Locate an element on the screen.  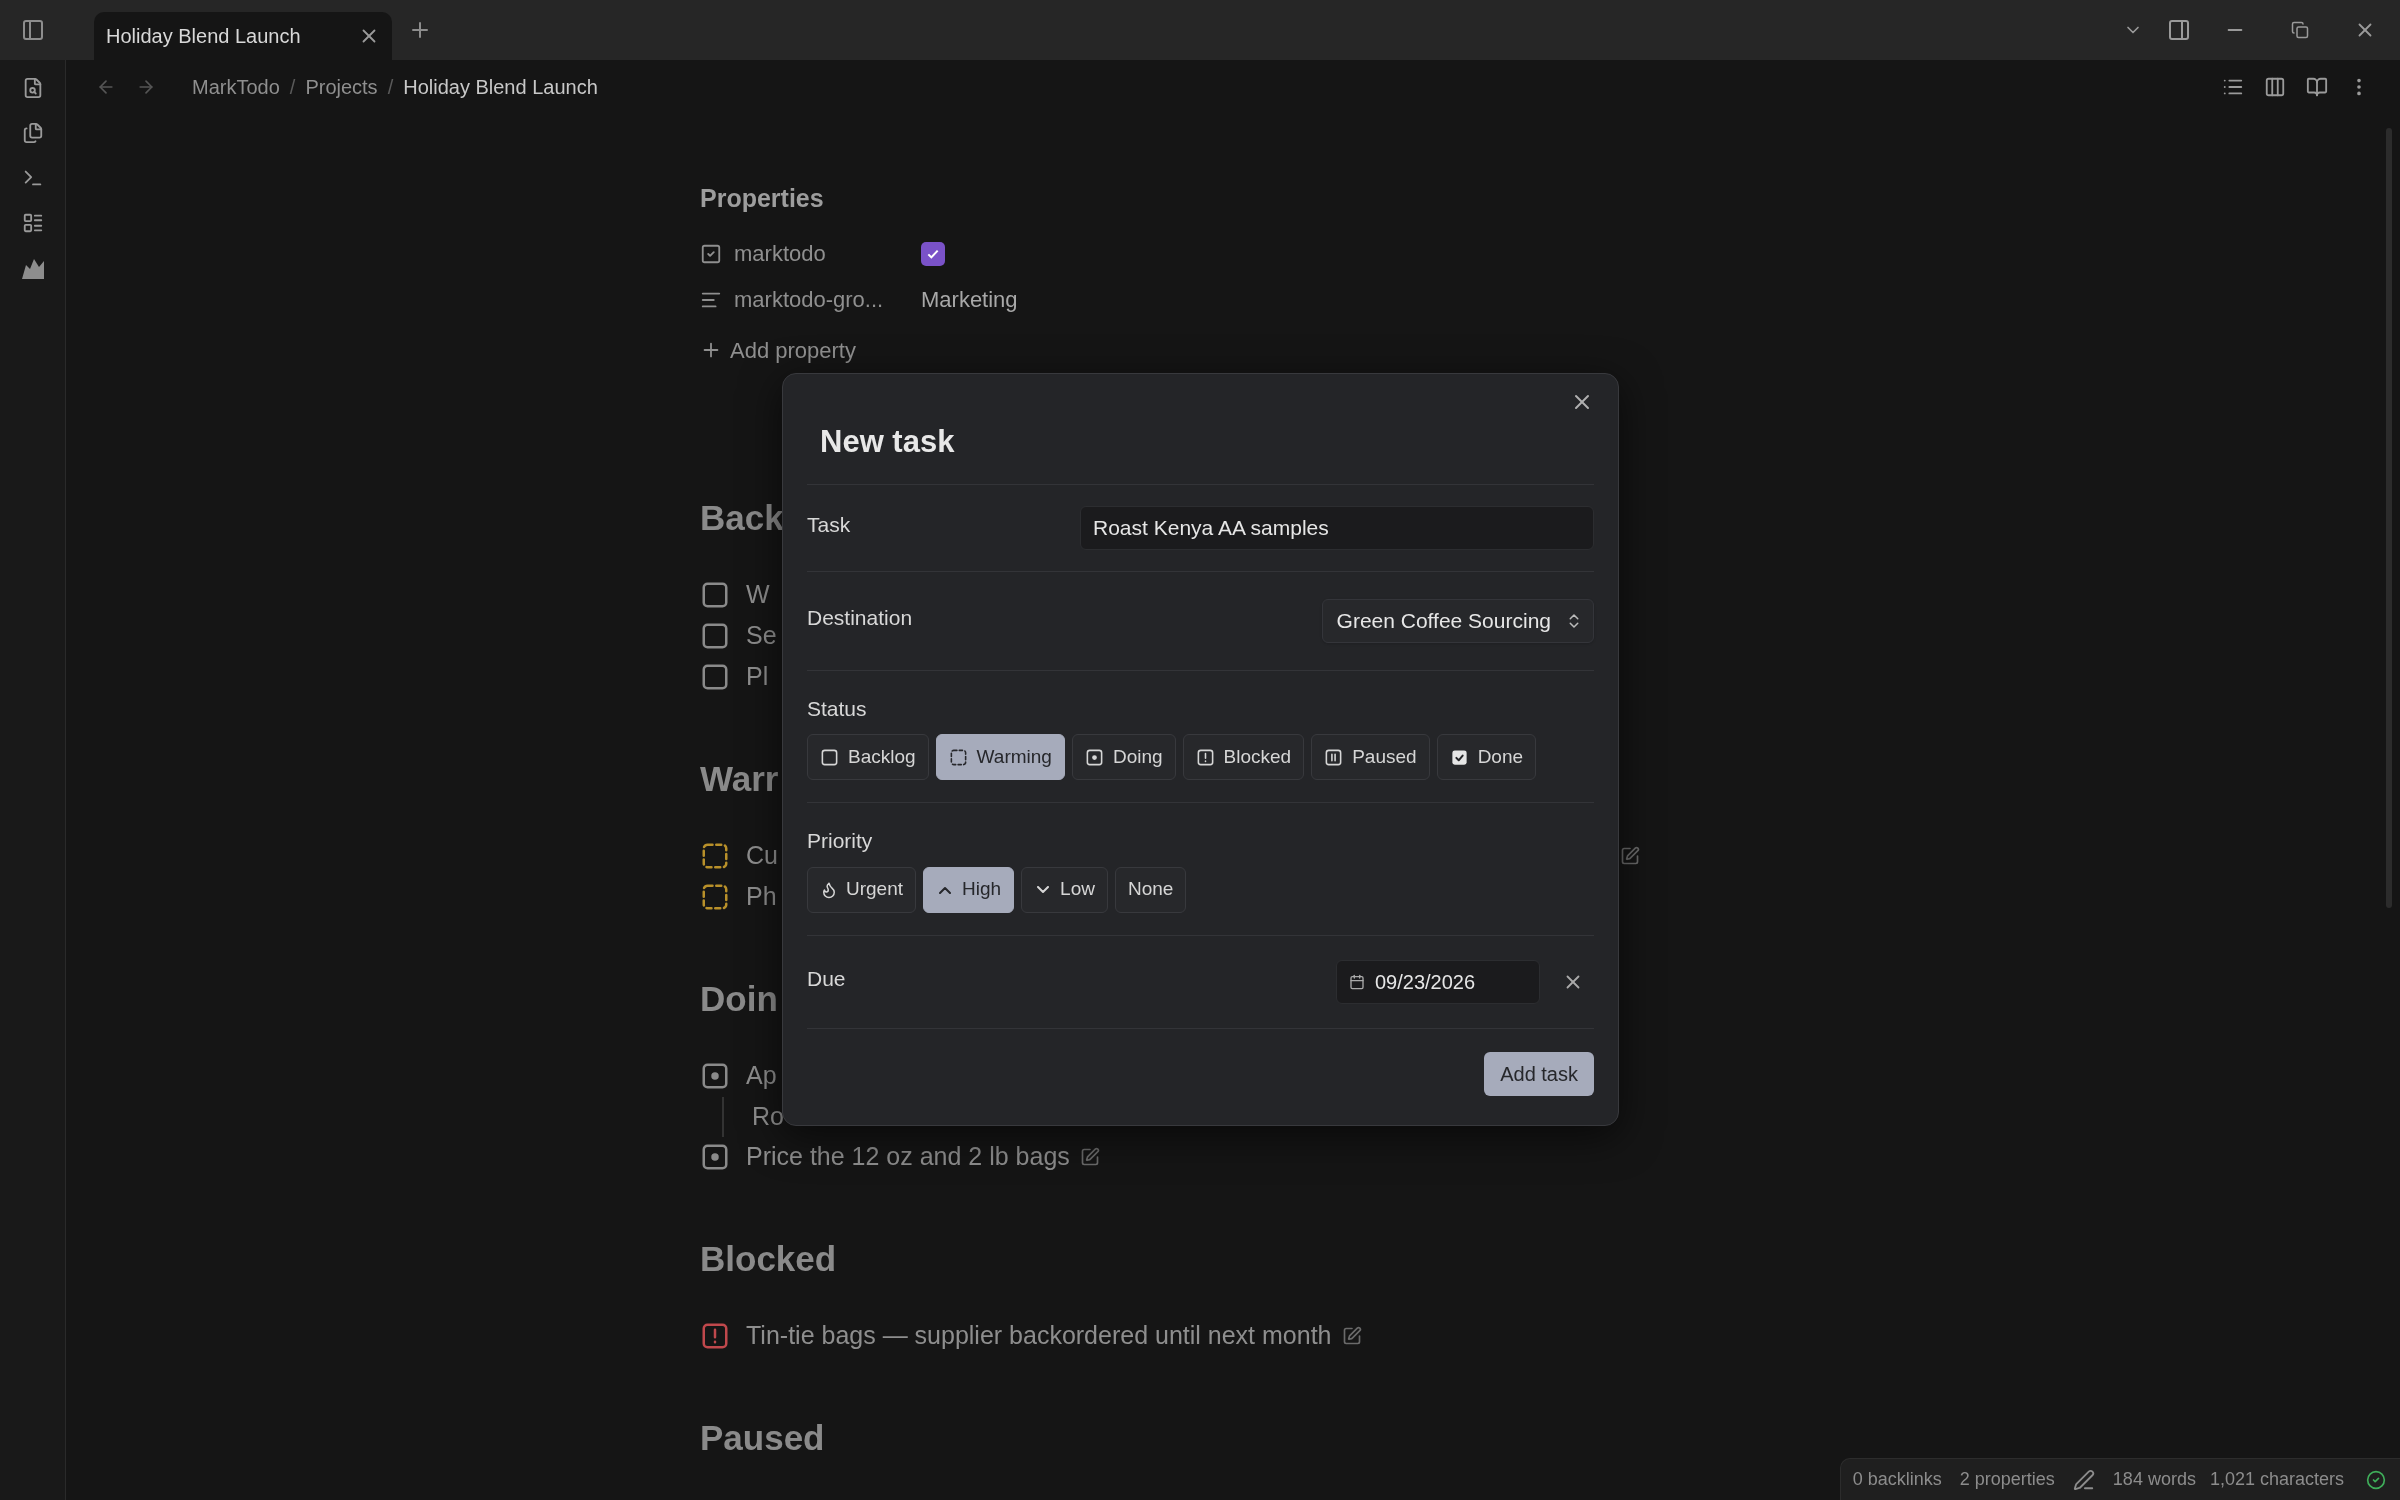
task-text: Price the 12 oz and 2 lb bags is located at coordinates (908, 1157).